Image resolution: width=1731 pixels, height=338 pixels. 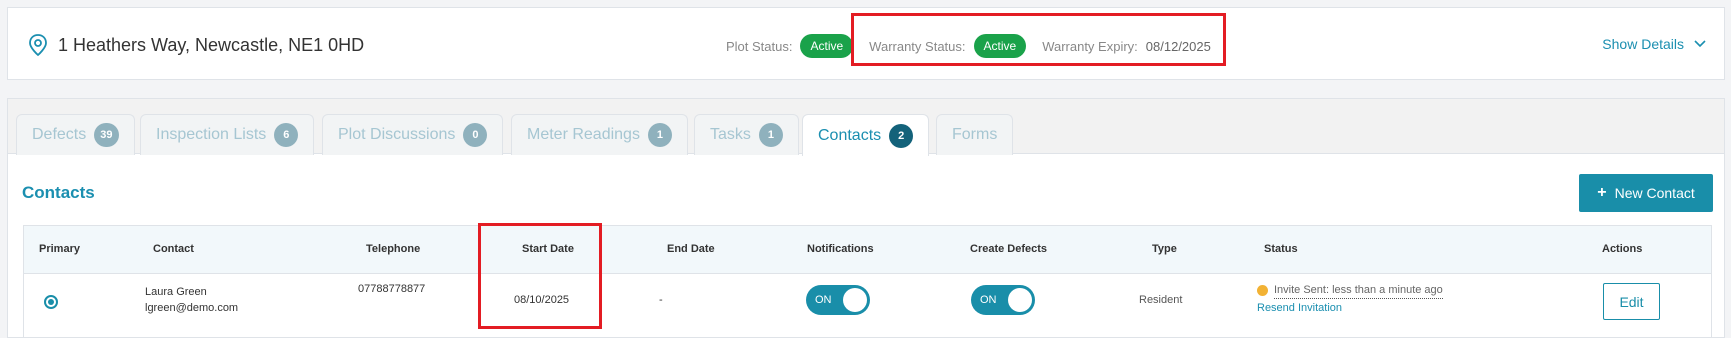 I want to click on tab-label: Meter Readings, so click(x=583, y=134).